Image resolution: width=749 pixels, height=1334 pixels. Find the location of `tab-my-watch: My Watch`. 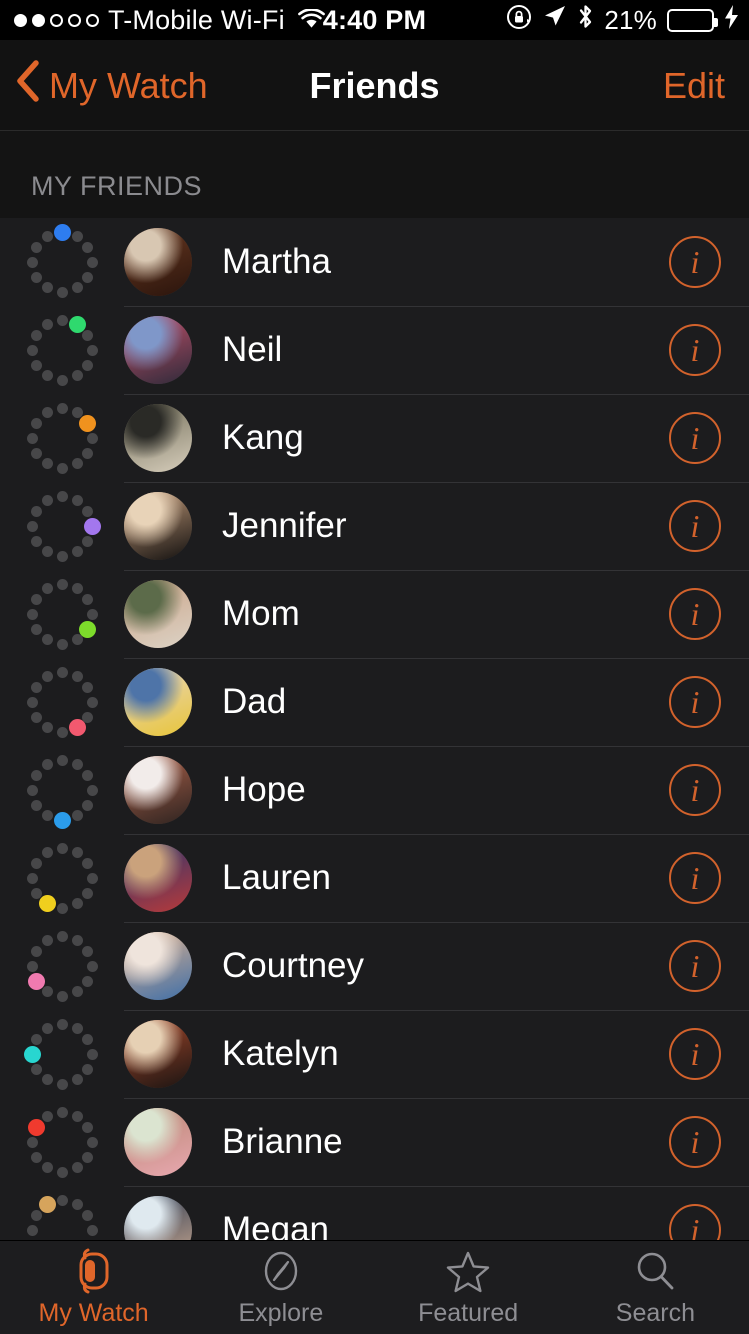

tab-my-watch: My Watch is located at coordinates (93, 1287).